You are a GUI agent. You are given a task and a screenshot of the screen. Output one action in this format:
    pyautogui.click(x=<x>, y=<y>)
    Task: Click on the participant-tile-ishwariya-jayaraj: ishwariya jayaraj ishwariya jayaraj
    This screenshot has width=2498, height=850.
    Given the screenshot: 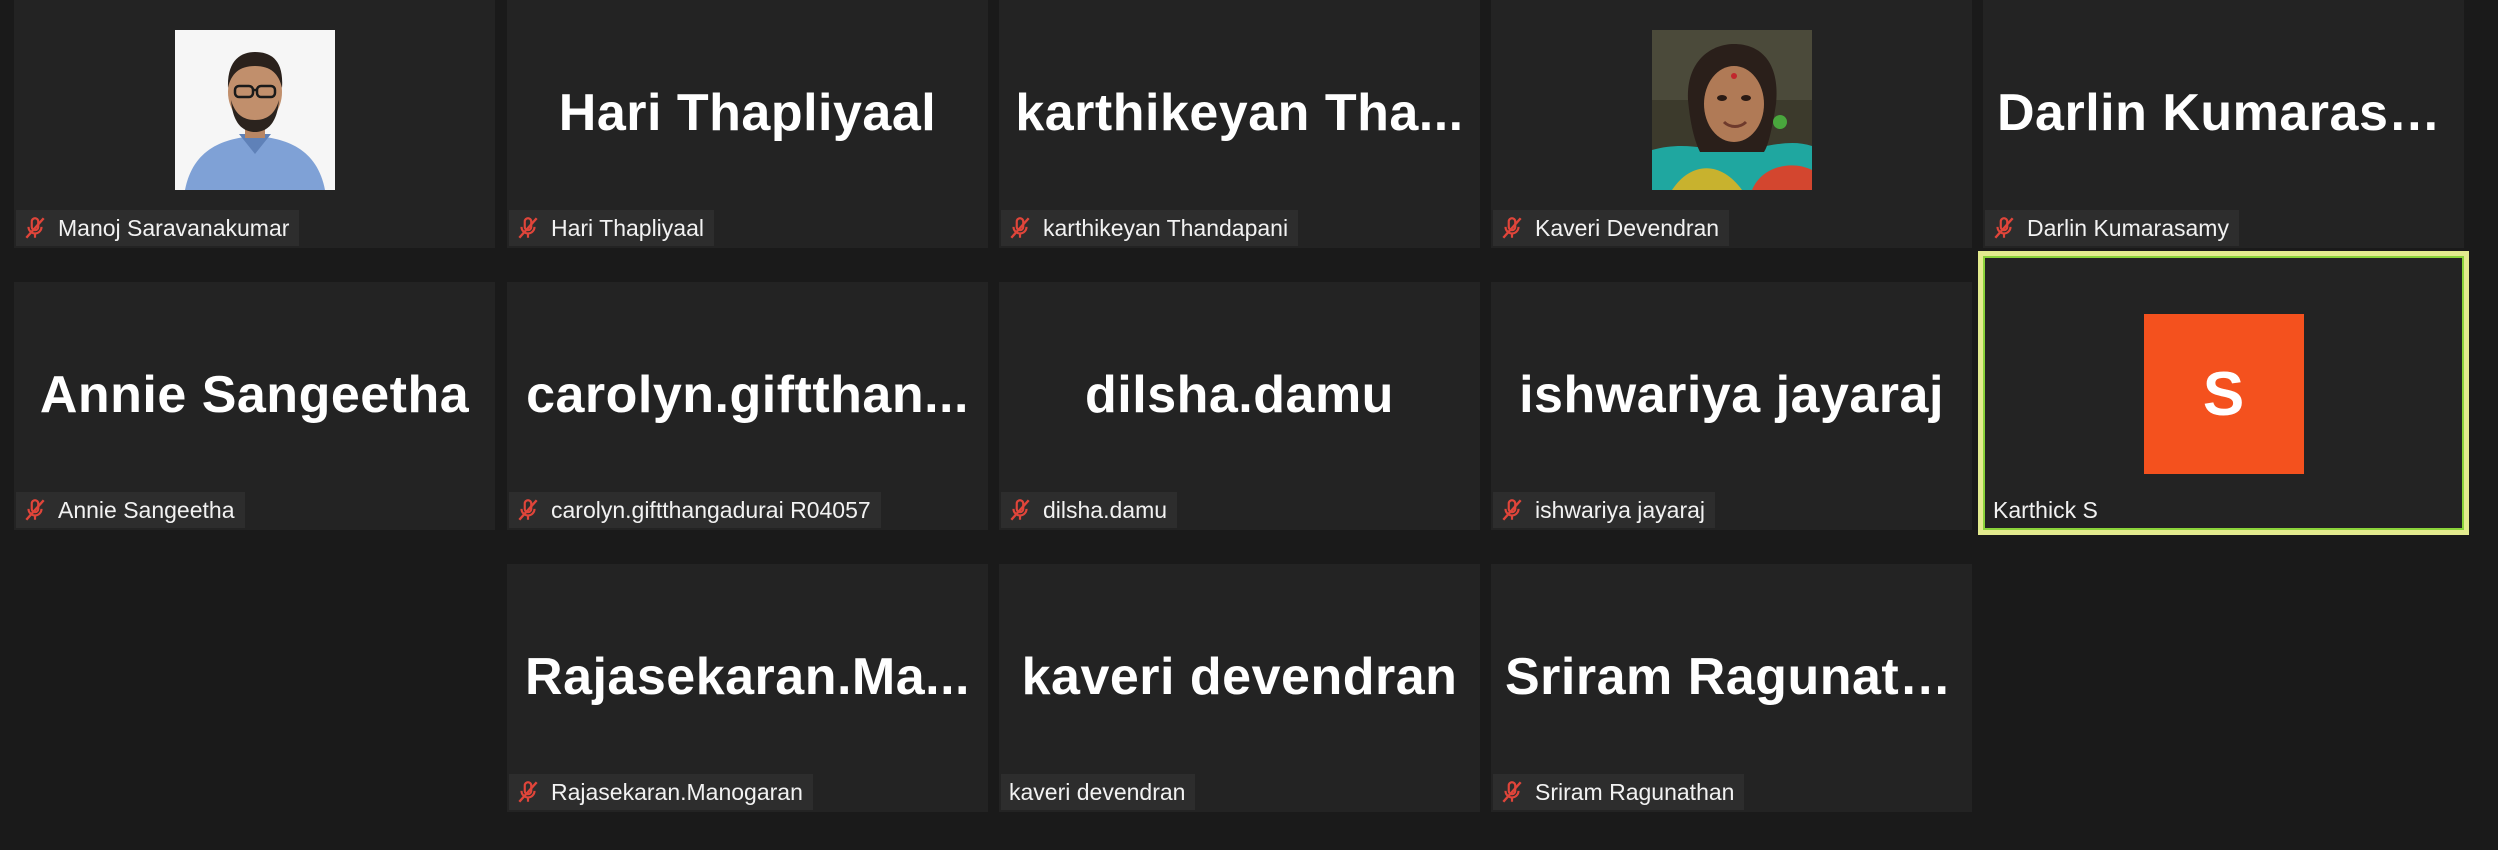 What is the action you would take?
    pyautogui.click(x=1731, y=406)
    